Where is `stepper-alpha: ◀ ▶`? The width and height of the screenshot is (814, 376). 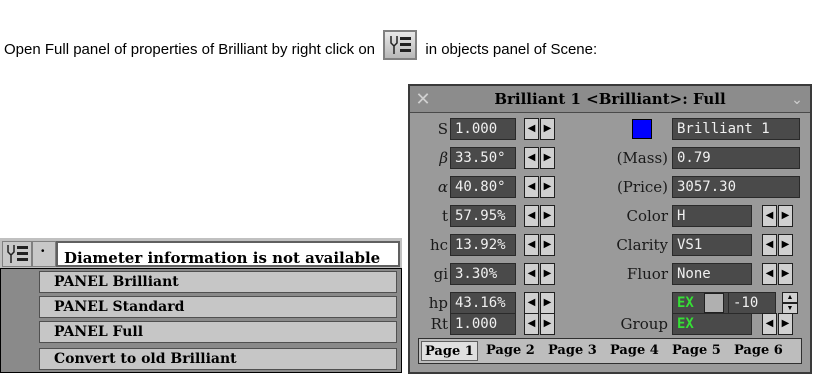 stepper-alpha: ◀ ▶ is located at coordinates (540, 187).